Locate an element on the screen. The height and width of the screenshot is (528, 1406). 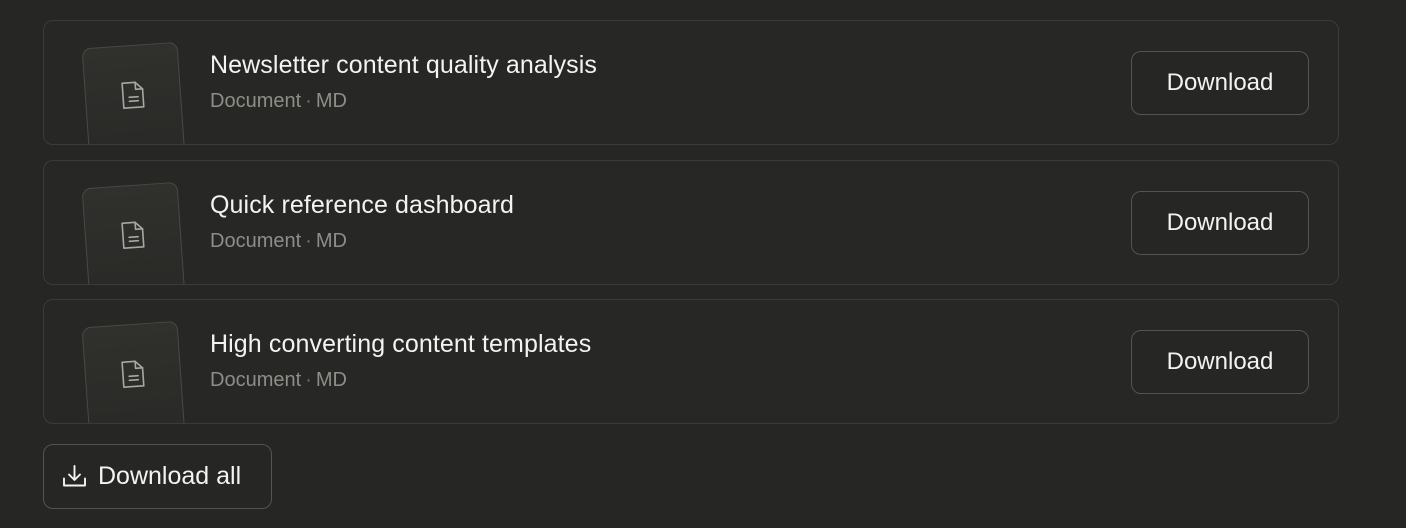
download-tray-icon is located at coordinates (74, 476).